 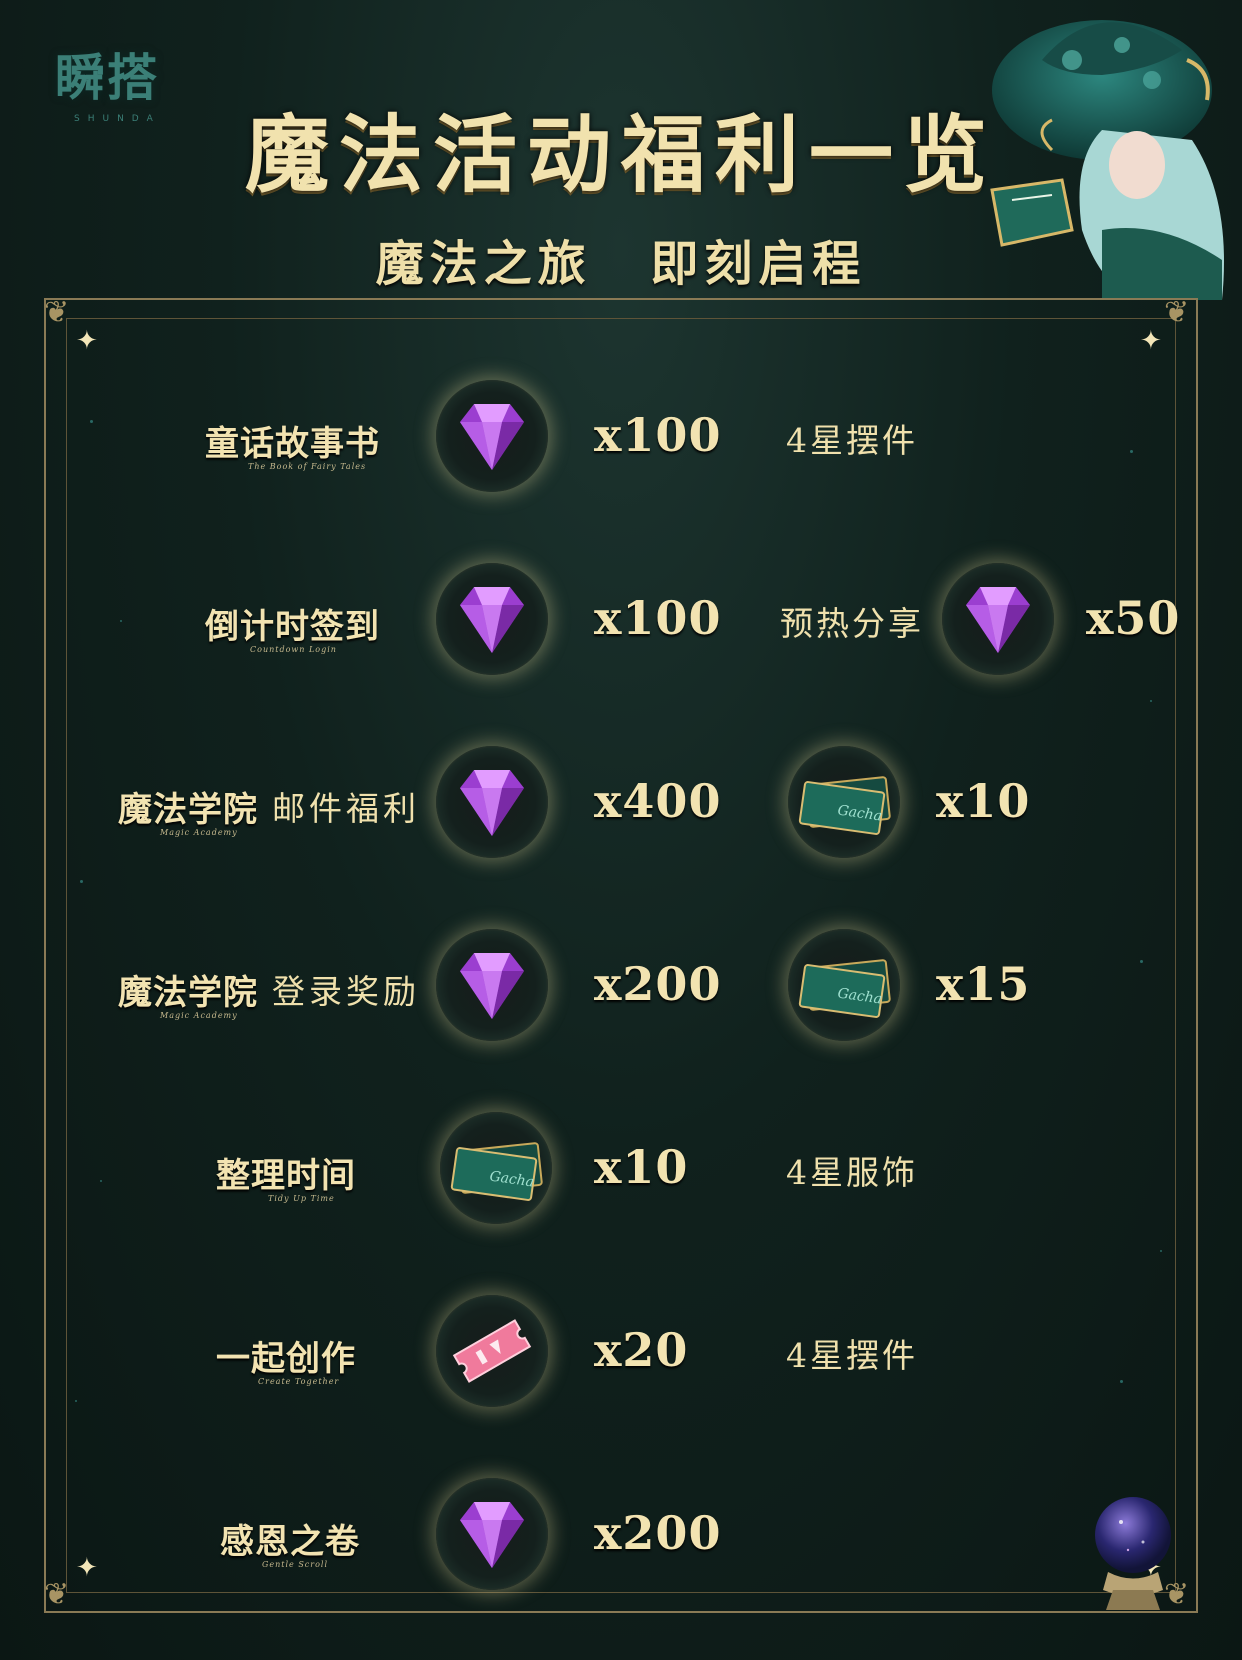 I want to click on reward-quantity: x50, so click(x=1133, y=618).